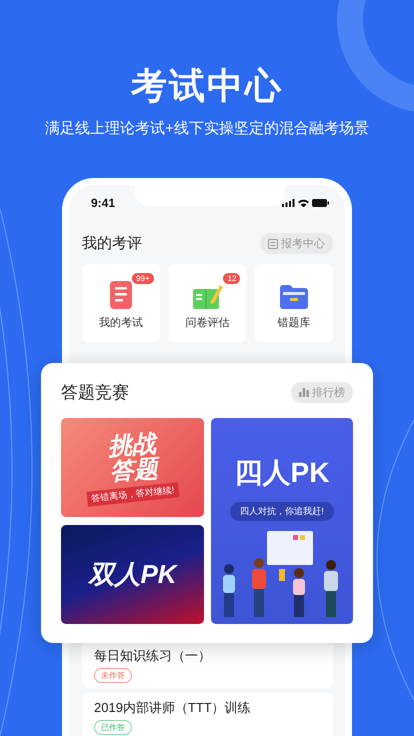  What do you see at coordinates (294, 297) in the screenshot?
I see `folder-icon` at bounding box center [294, 297].